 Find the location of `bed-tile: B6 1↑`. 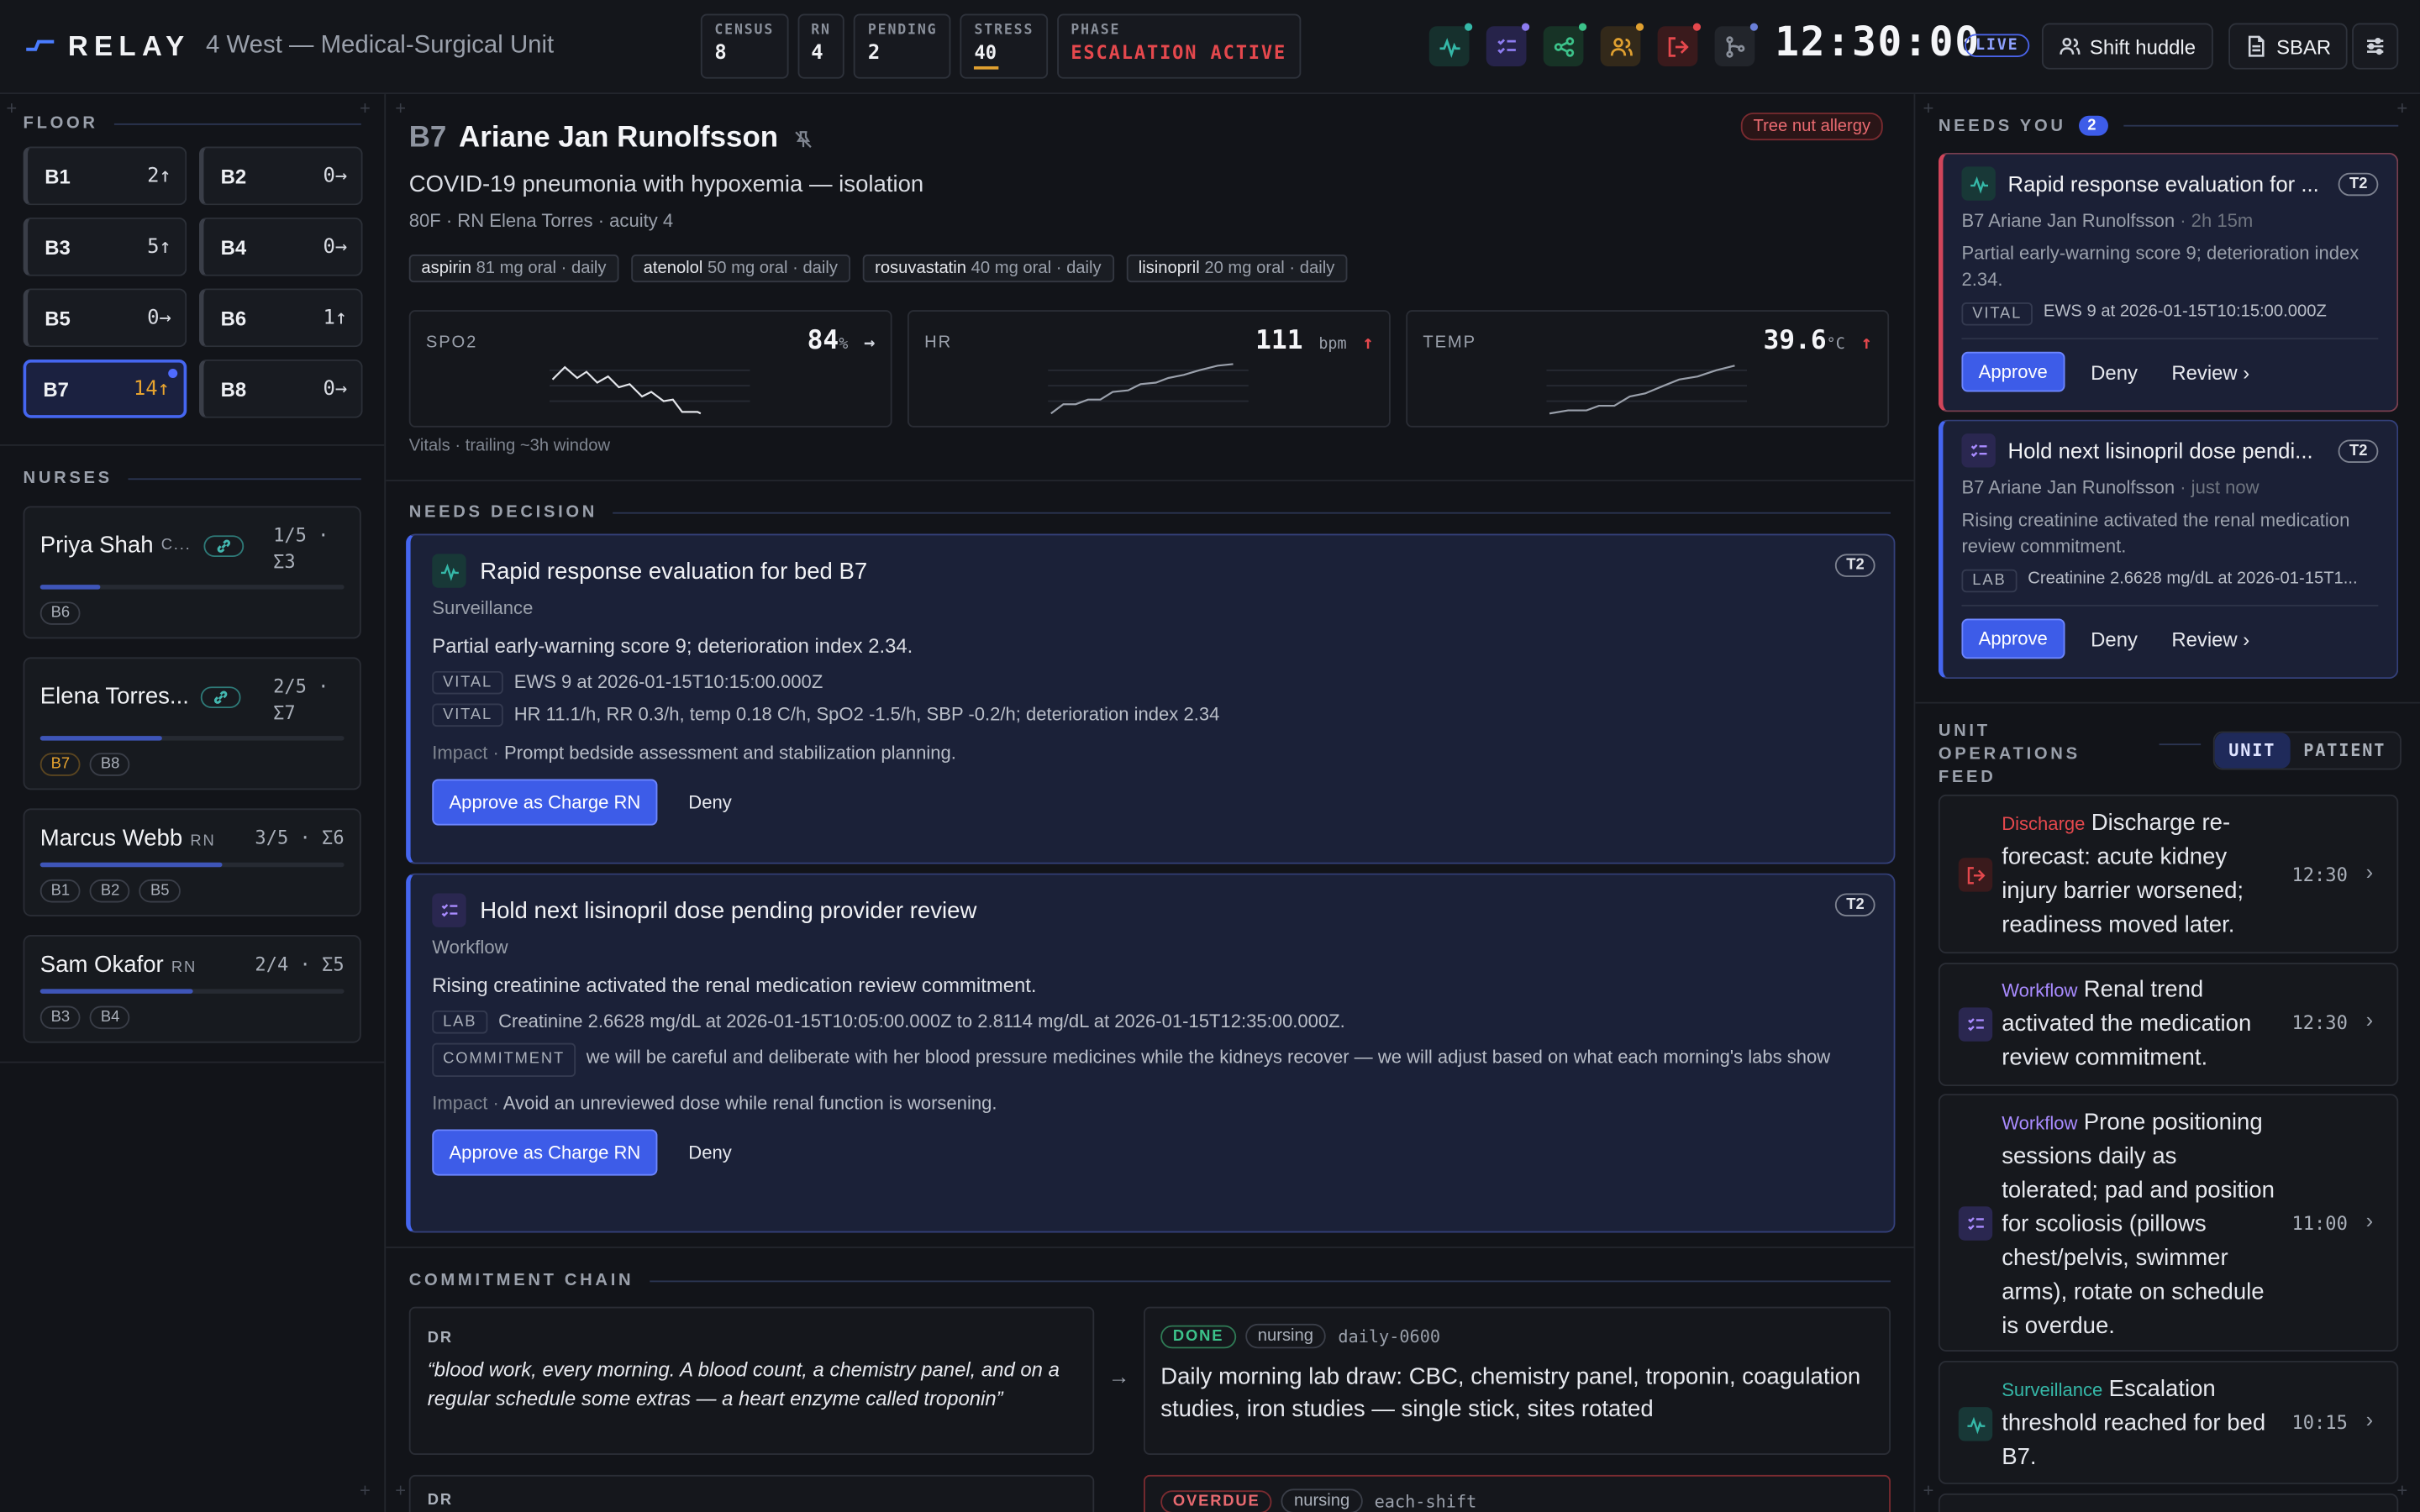

bed-tile: B6 1↑ is located at coordinates (280, 318).